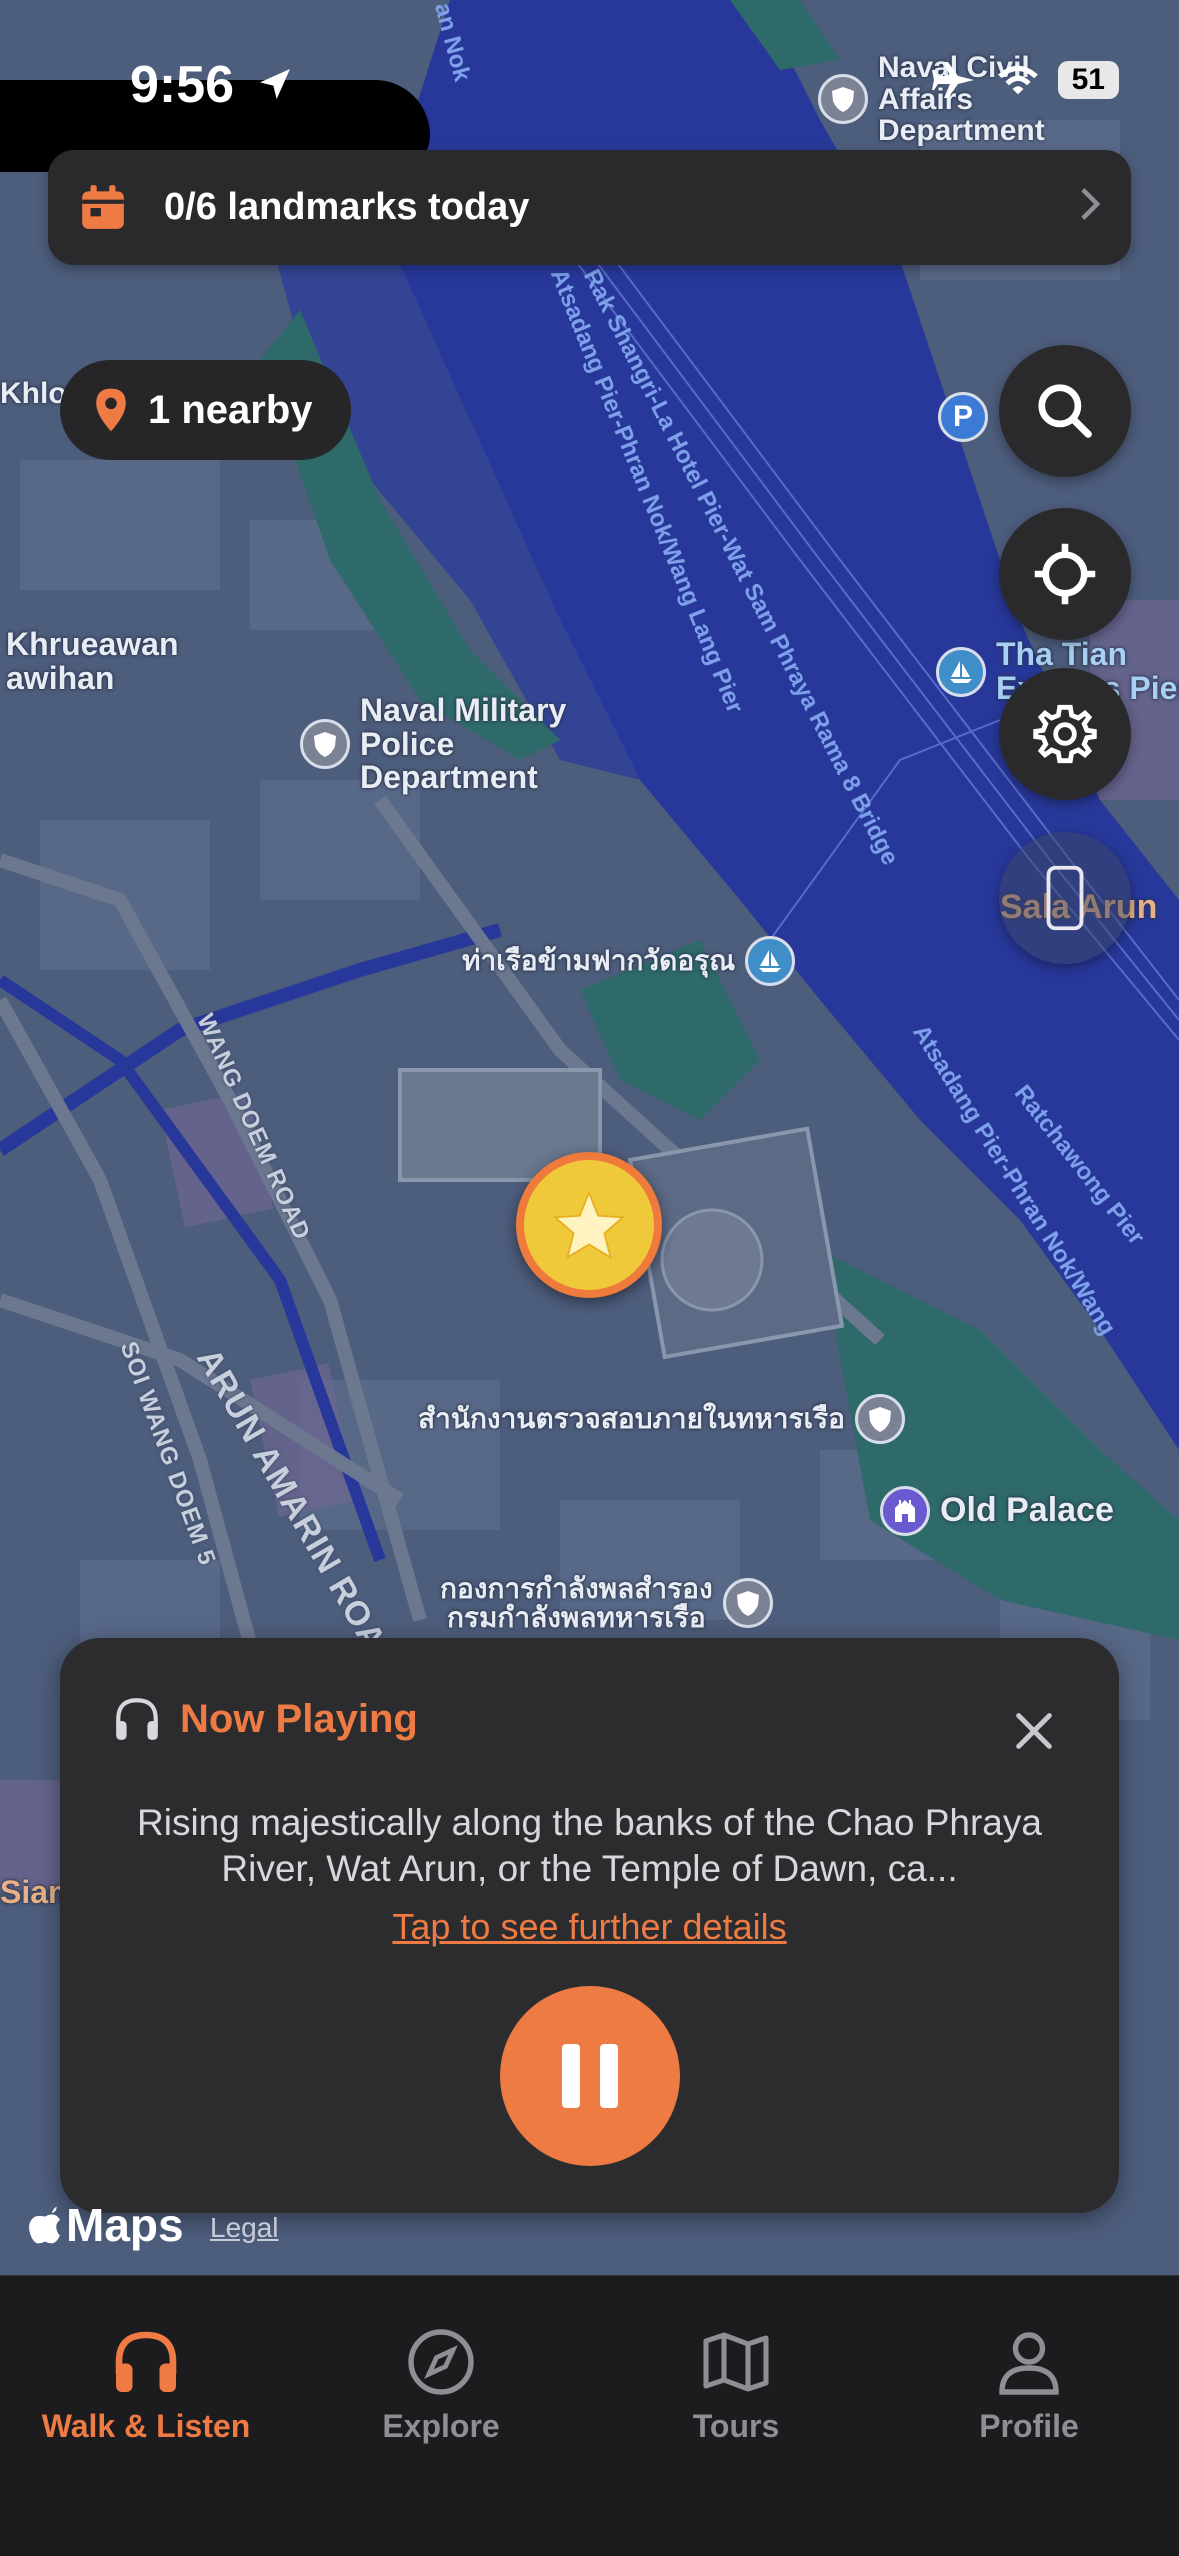 The width and height of the screenshot is (1179, 2556). What do you see at coordinates (230, 409) in the screenshot?
I see `nearby-count: 1 nearby` at bounding box center [230, 409].